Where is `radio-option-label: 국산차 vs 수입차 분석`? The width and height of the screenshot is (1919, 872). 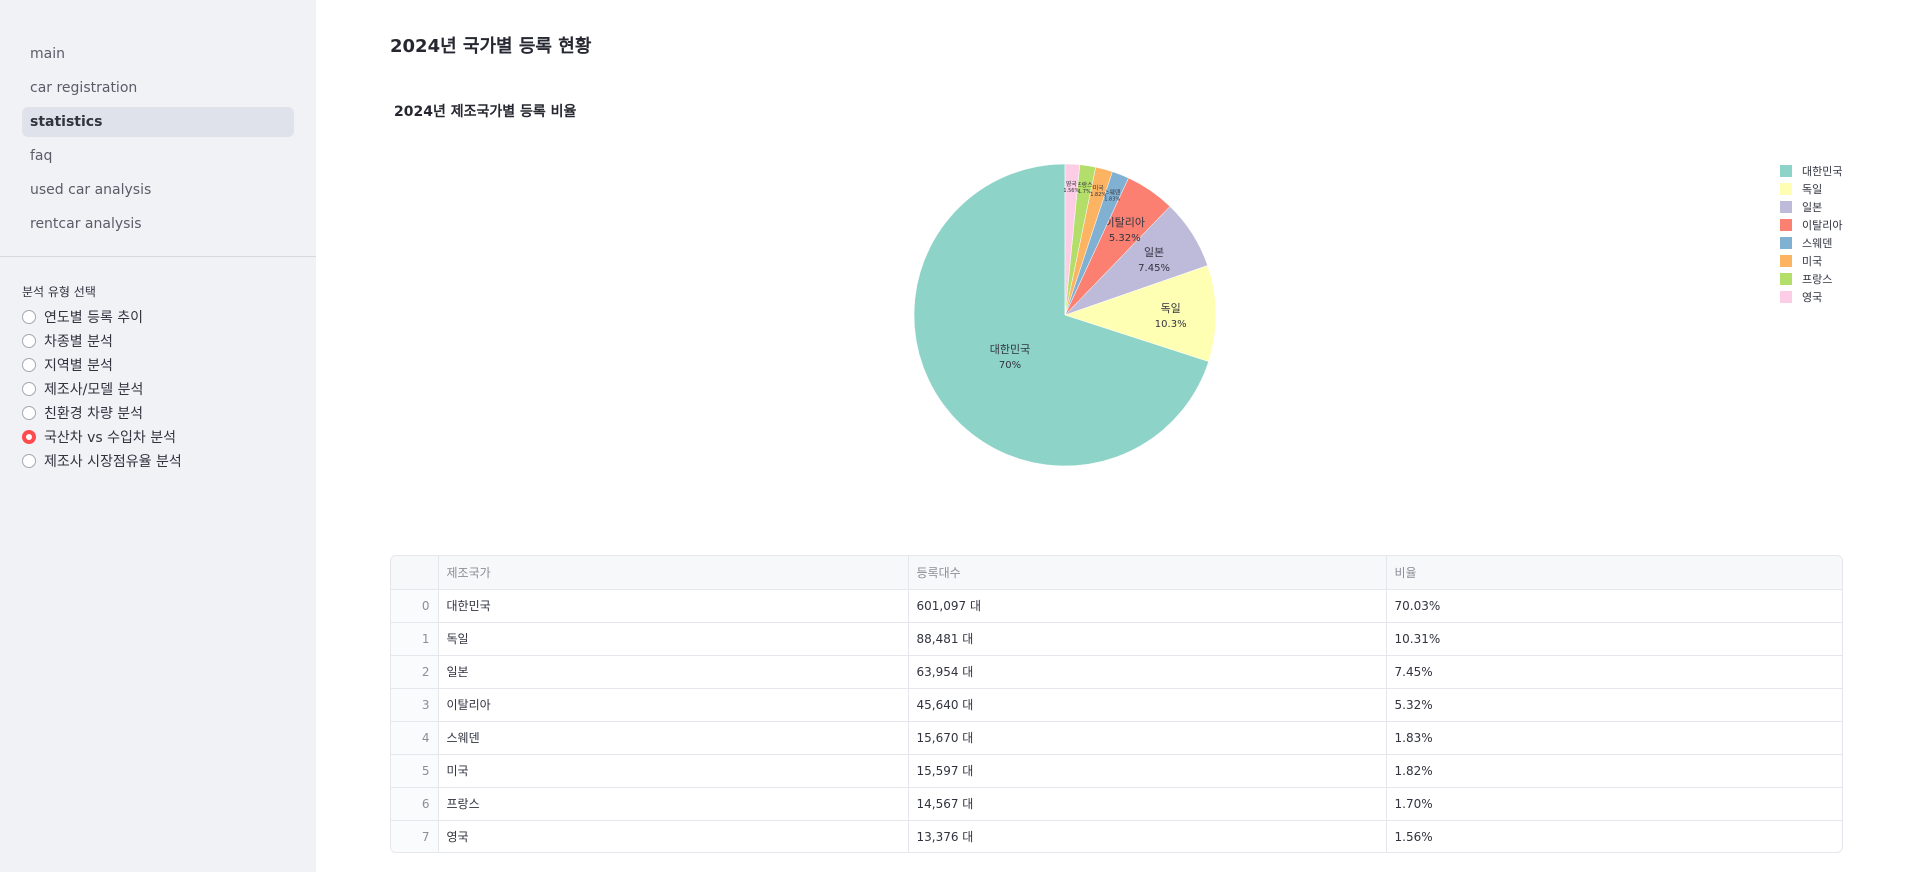
radio-option-label: 국산차 vs 수입차 분석 is located at coordinates (110, 438).